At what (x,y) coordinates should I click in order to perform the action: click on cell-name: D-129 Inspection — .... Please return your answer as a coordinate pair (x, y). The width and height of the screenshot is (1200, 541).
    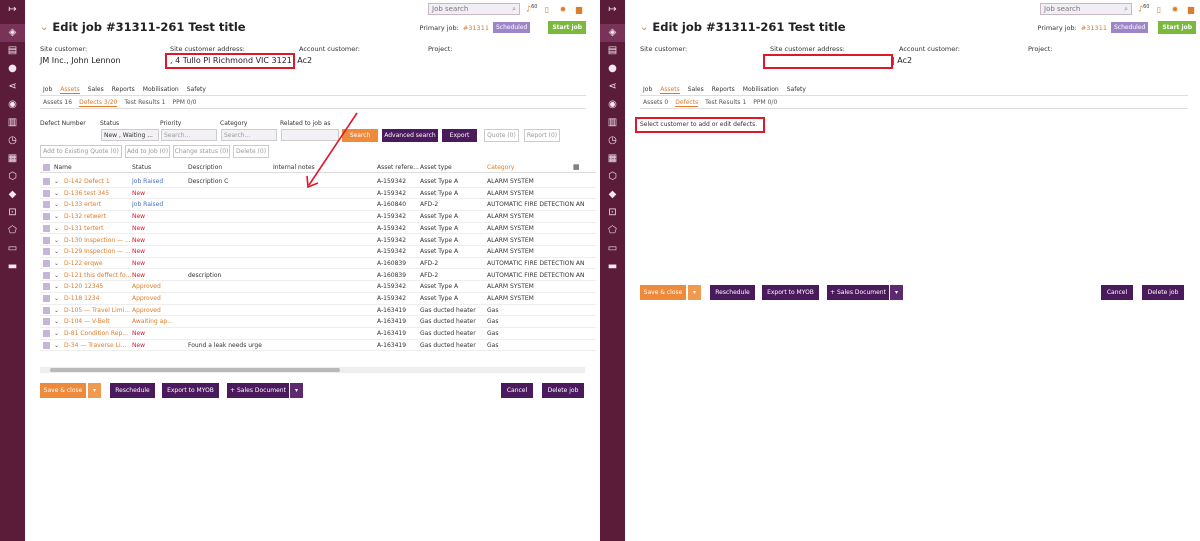
    Looking at the image, I should click on (98, 251).